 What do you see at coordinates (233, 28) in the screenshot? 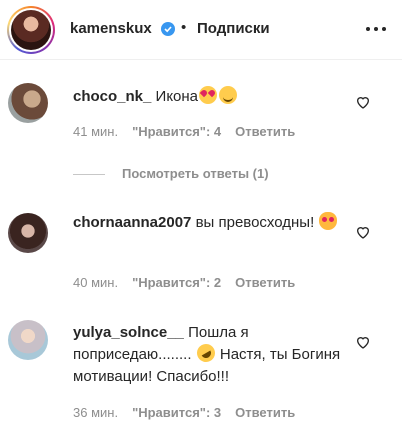
I see `following-button: Подписки` at bounding box center [233, 28].